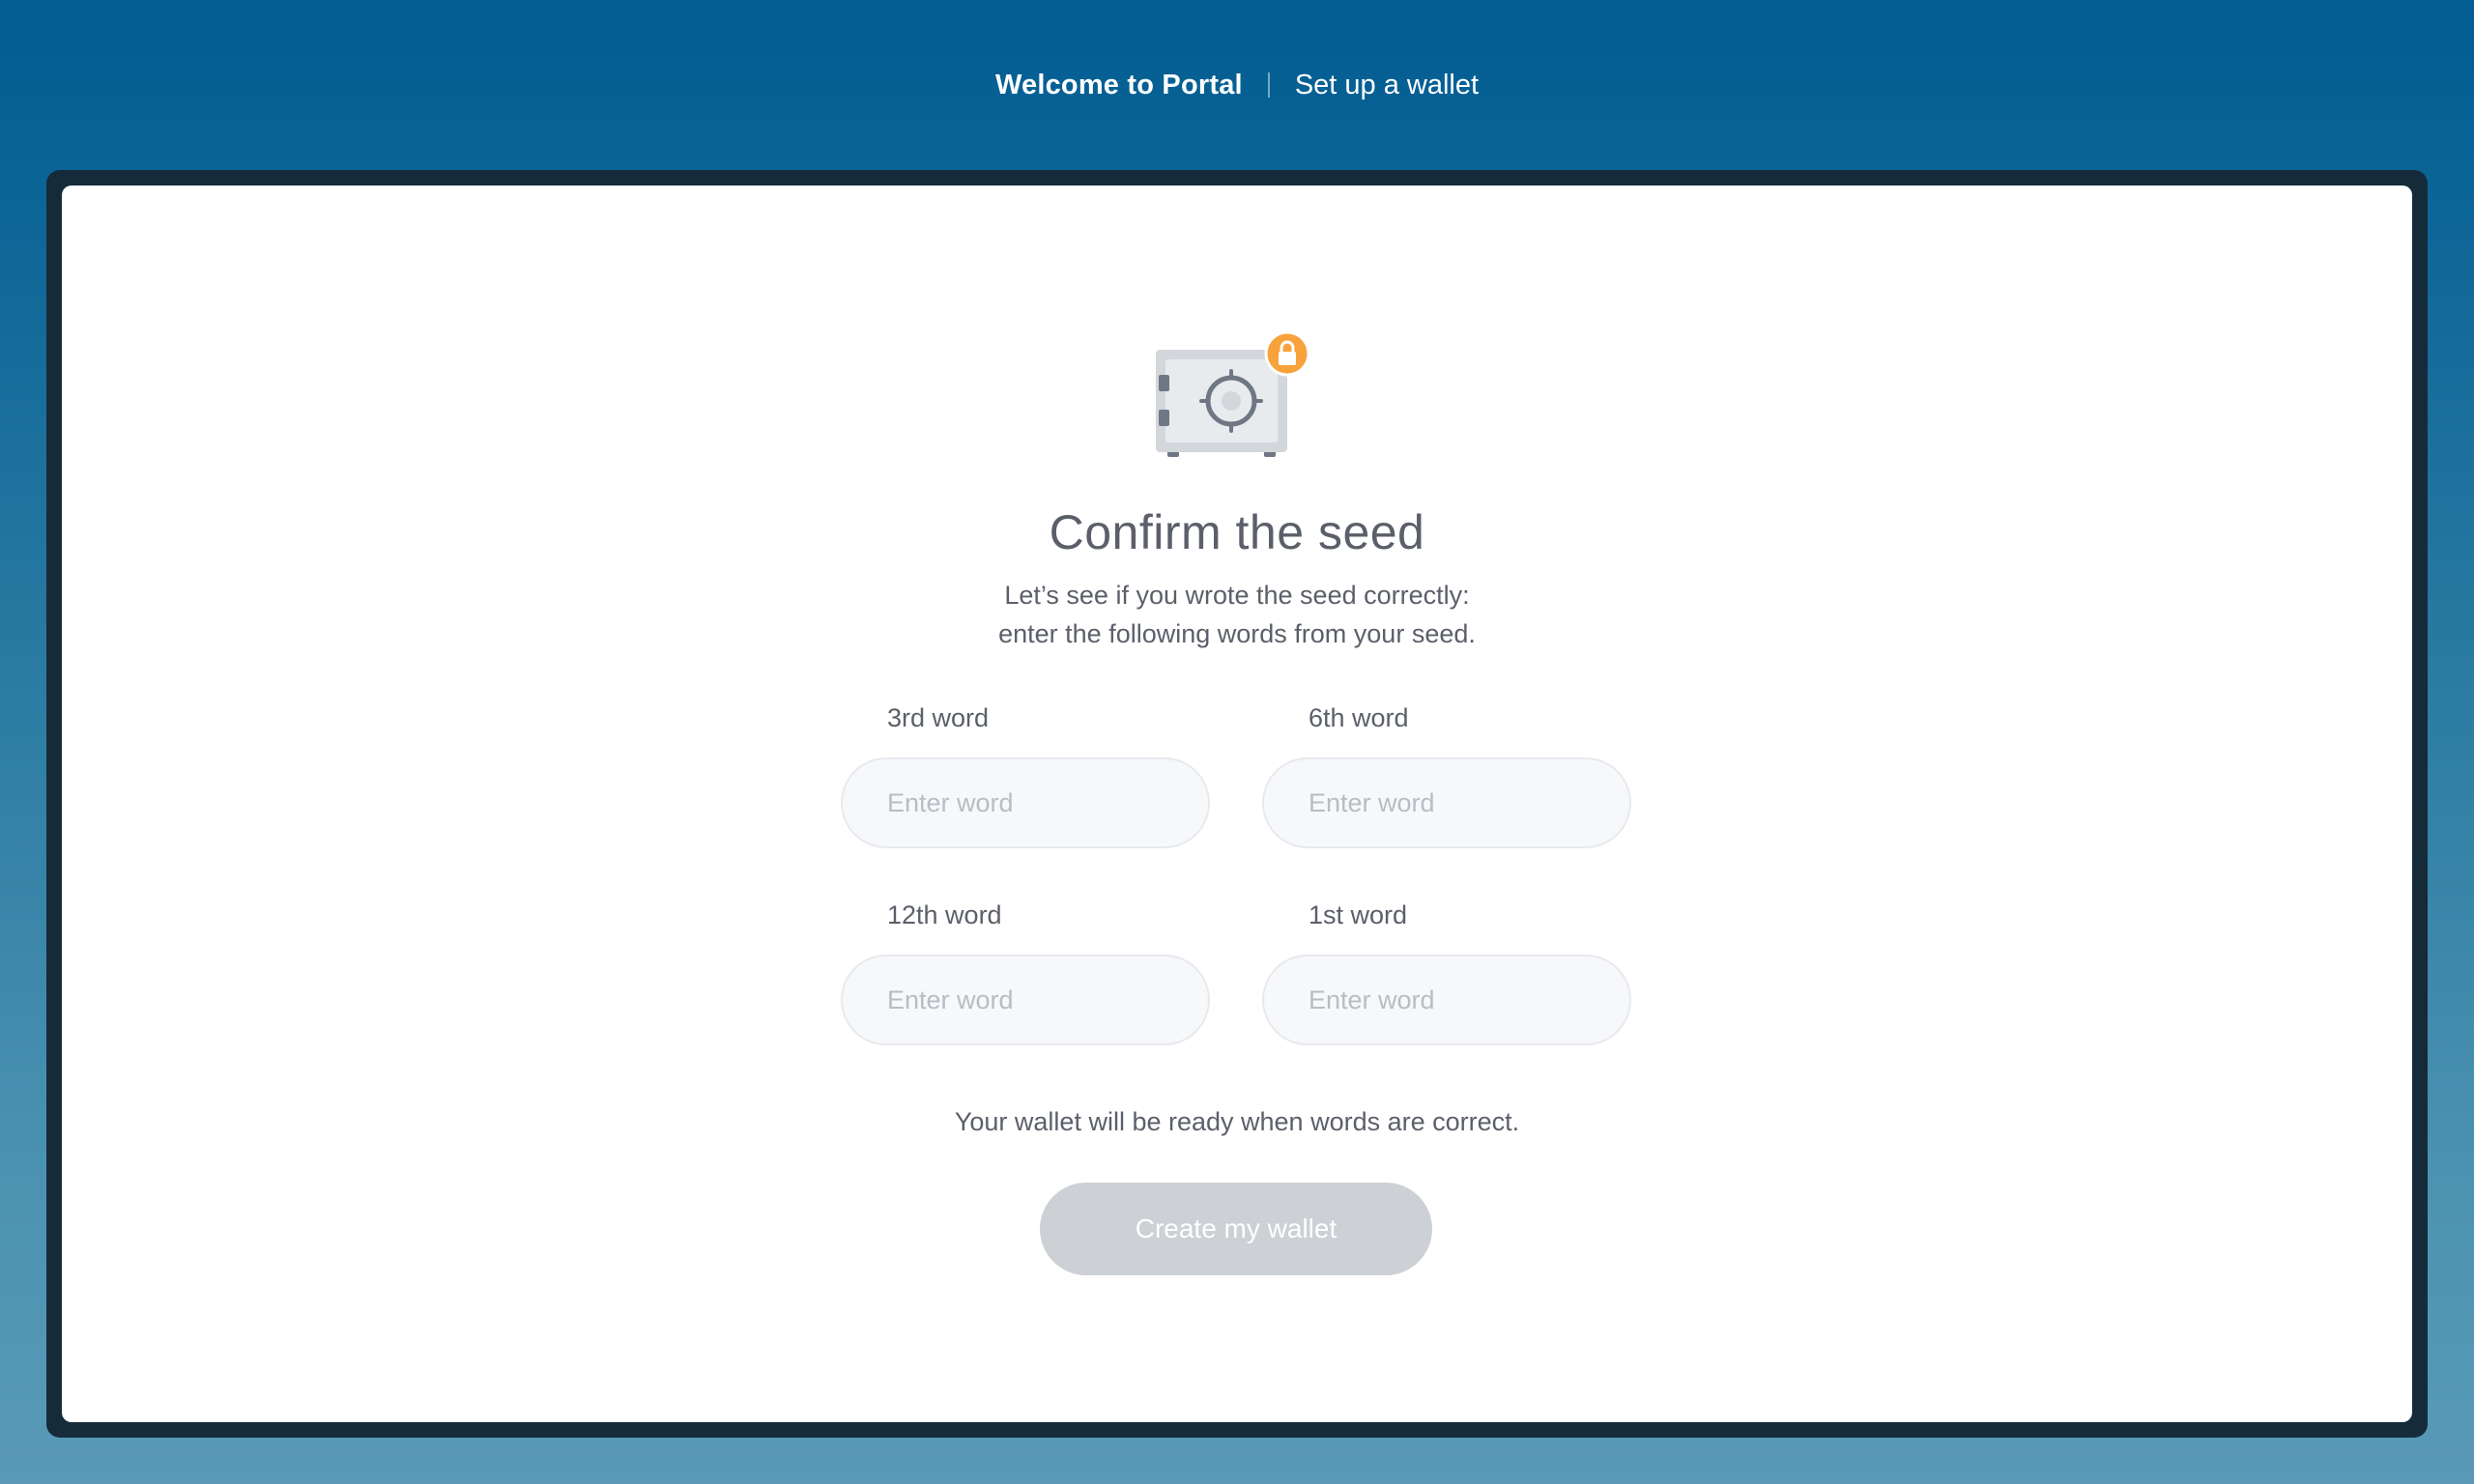 The height and width of the screenshot is (1484, 2474). I want to click on field-label-6th-word: 6th word, so click(1359, 717).